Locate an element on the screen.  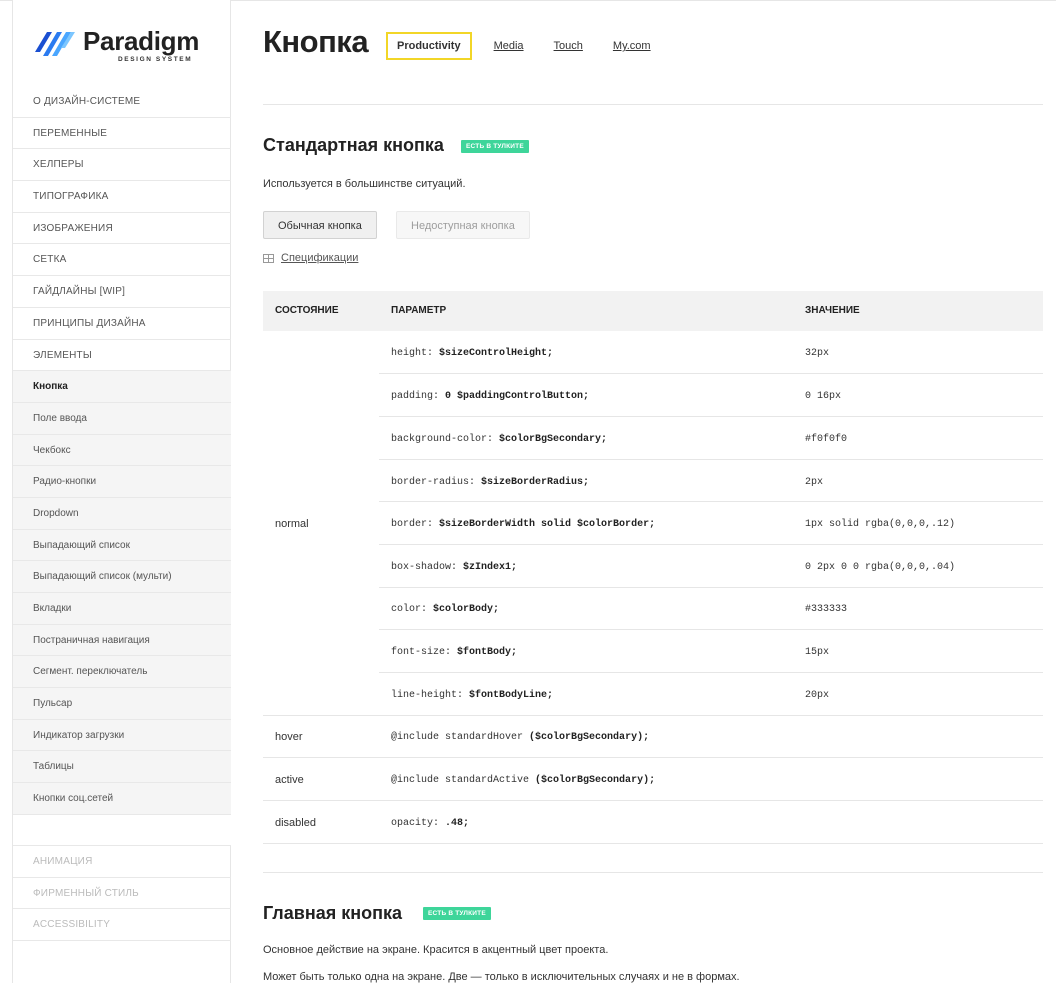
tab-media: Media is located at coordinates (509, 46).